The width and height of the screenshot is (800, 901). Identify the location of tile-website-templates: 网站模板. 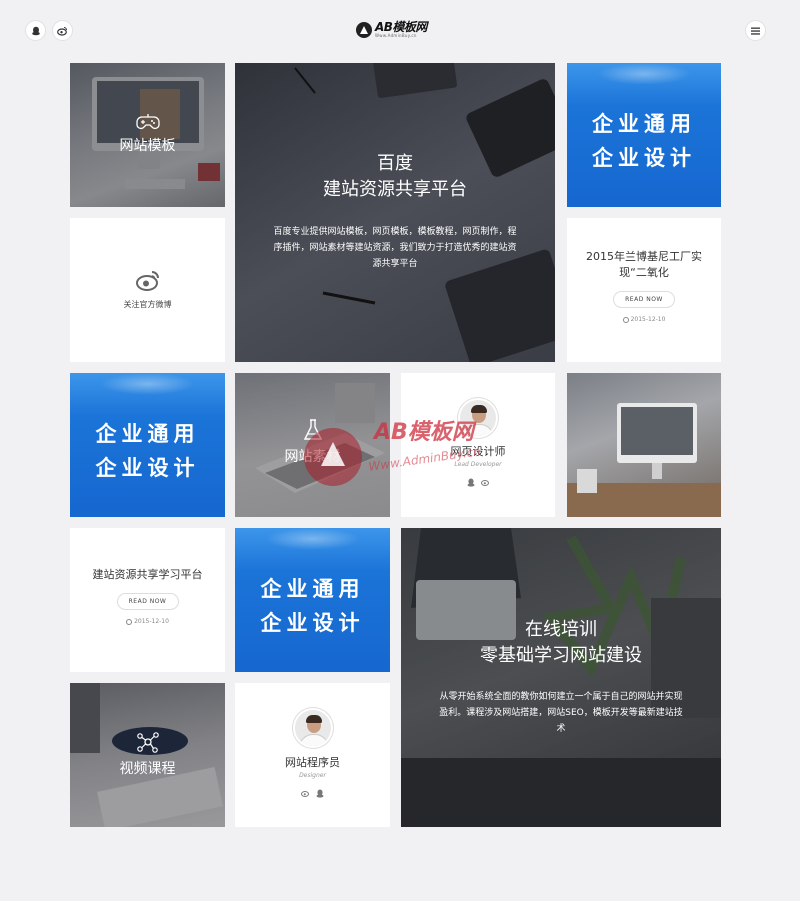
(147, 135).